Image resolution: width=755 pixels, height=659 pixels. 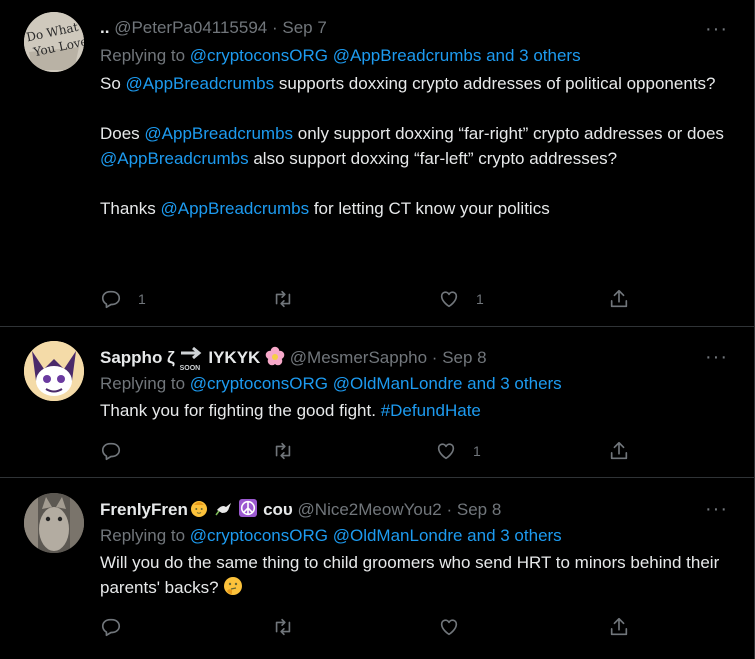 What do you see at coordinates (248, 508) in the screenshot?
I see `peace-emoji` at bounding box center [248, 508].